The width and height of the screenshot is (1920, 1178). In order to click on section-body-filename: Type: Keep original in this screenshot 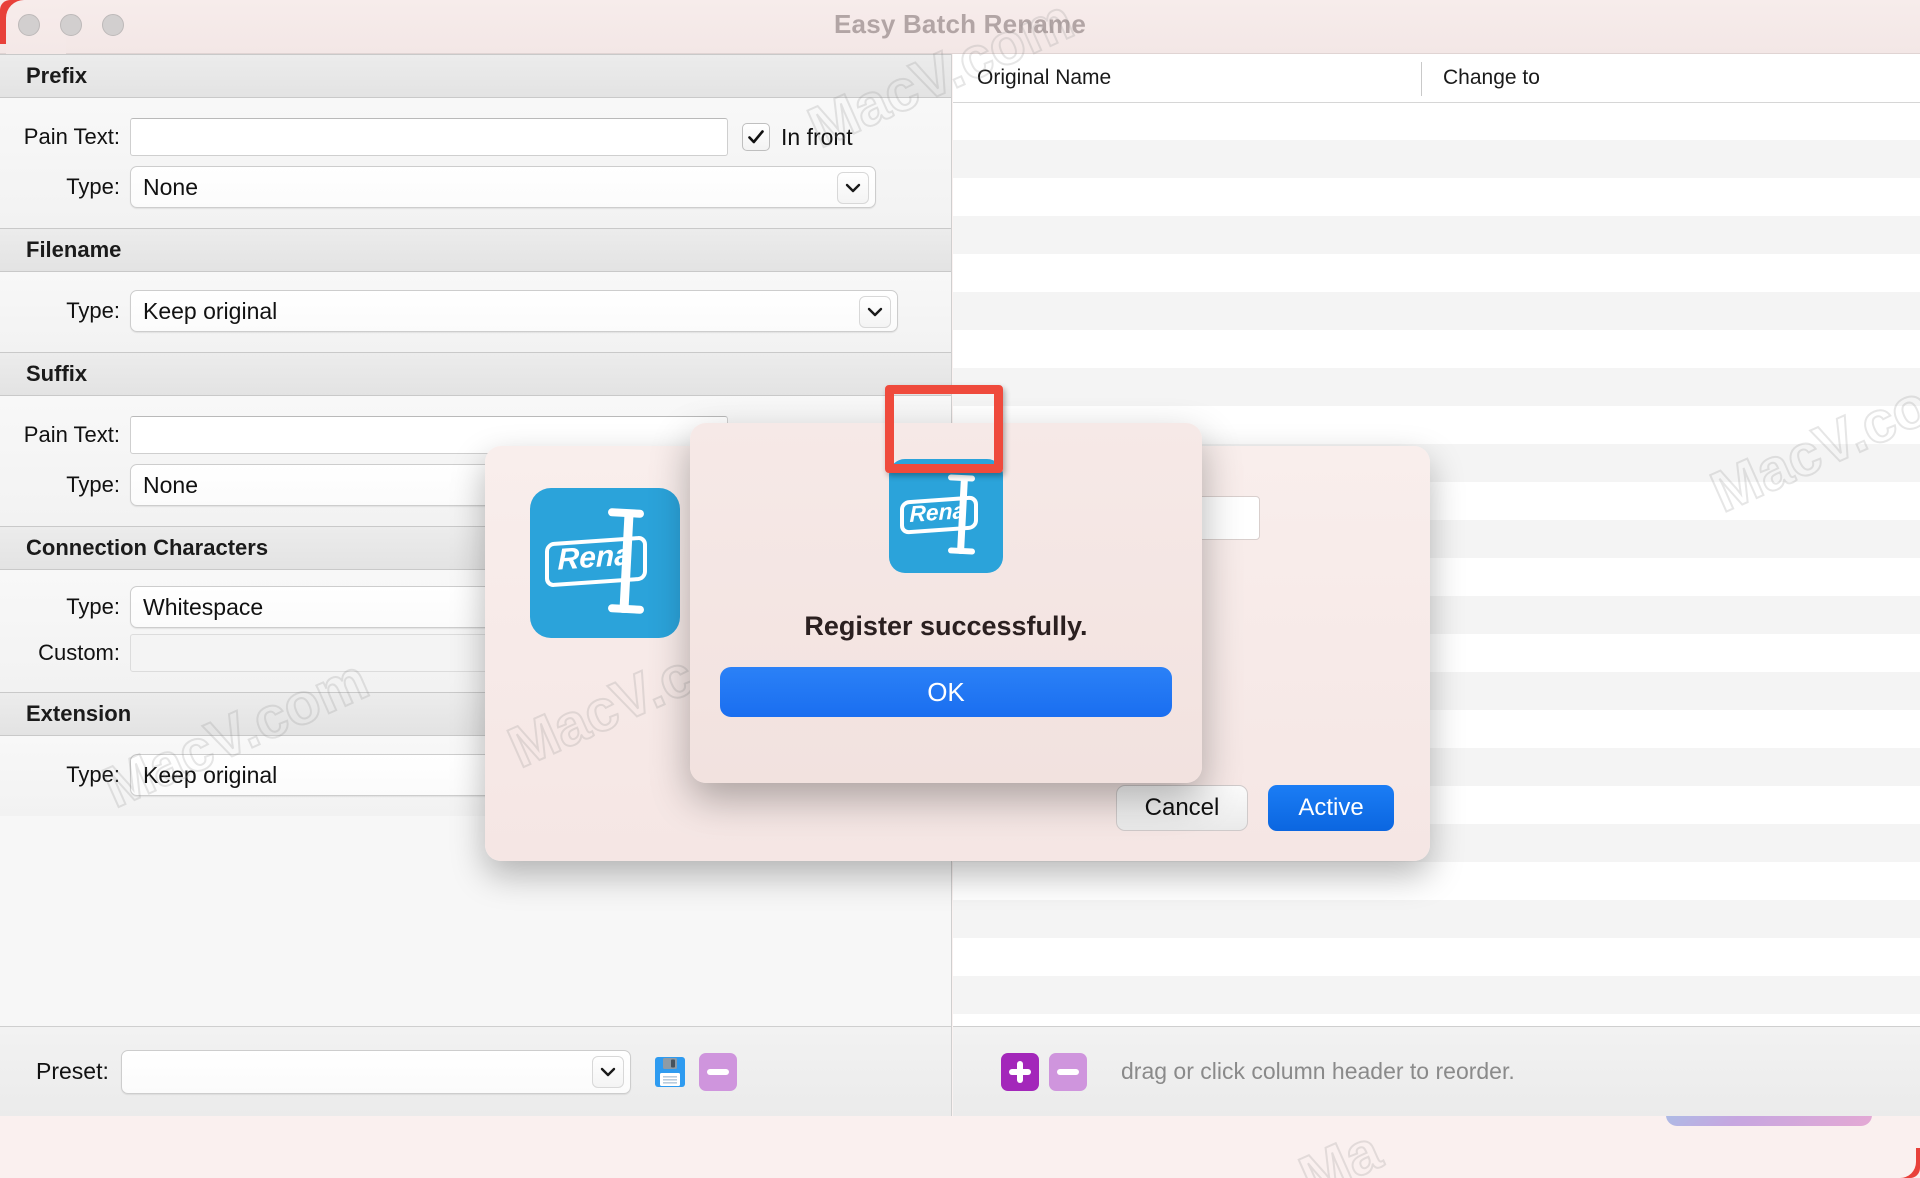, I will do `click(475, 312)`.